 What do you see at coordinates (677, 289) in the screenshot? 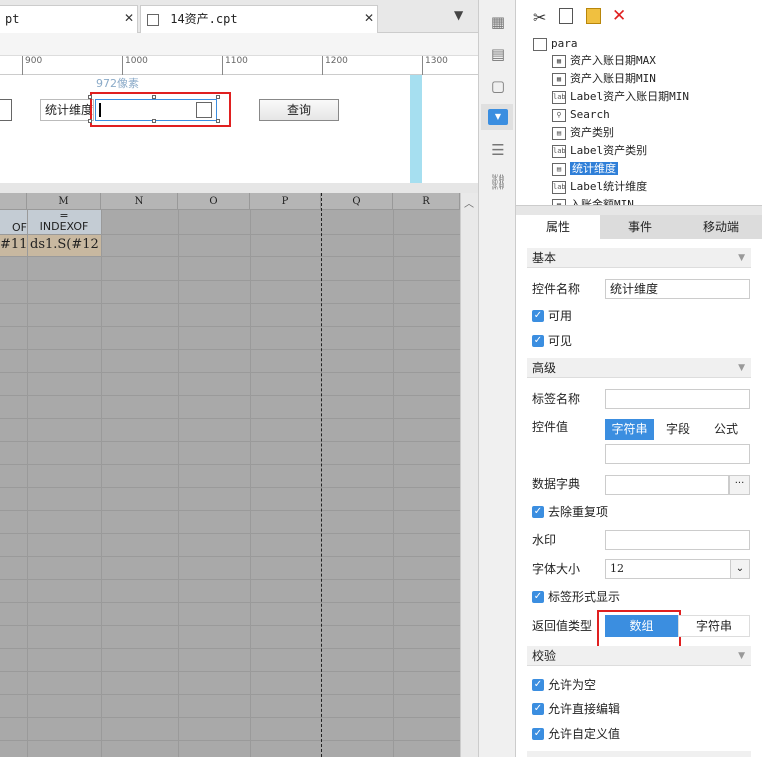
I see `control-name-input: 统计维度` at bounding box center [677, 289].